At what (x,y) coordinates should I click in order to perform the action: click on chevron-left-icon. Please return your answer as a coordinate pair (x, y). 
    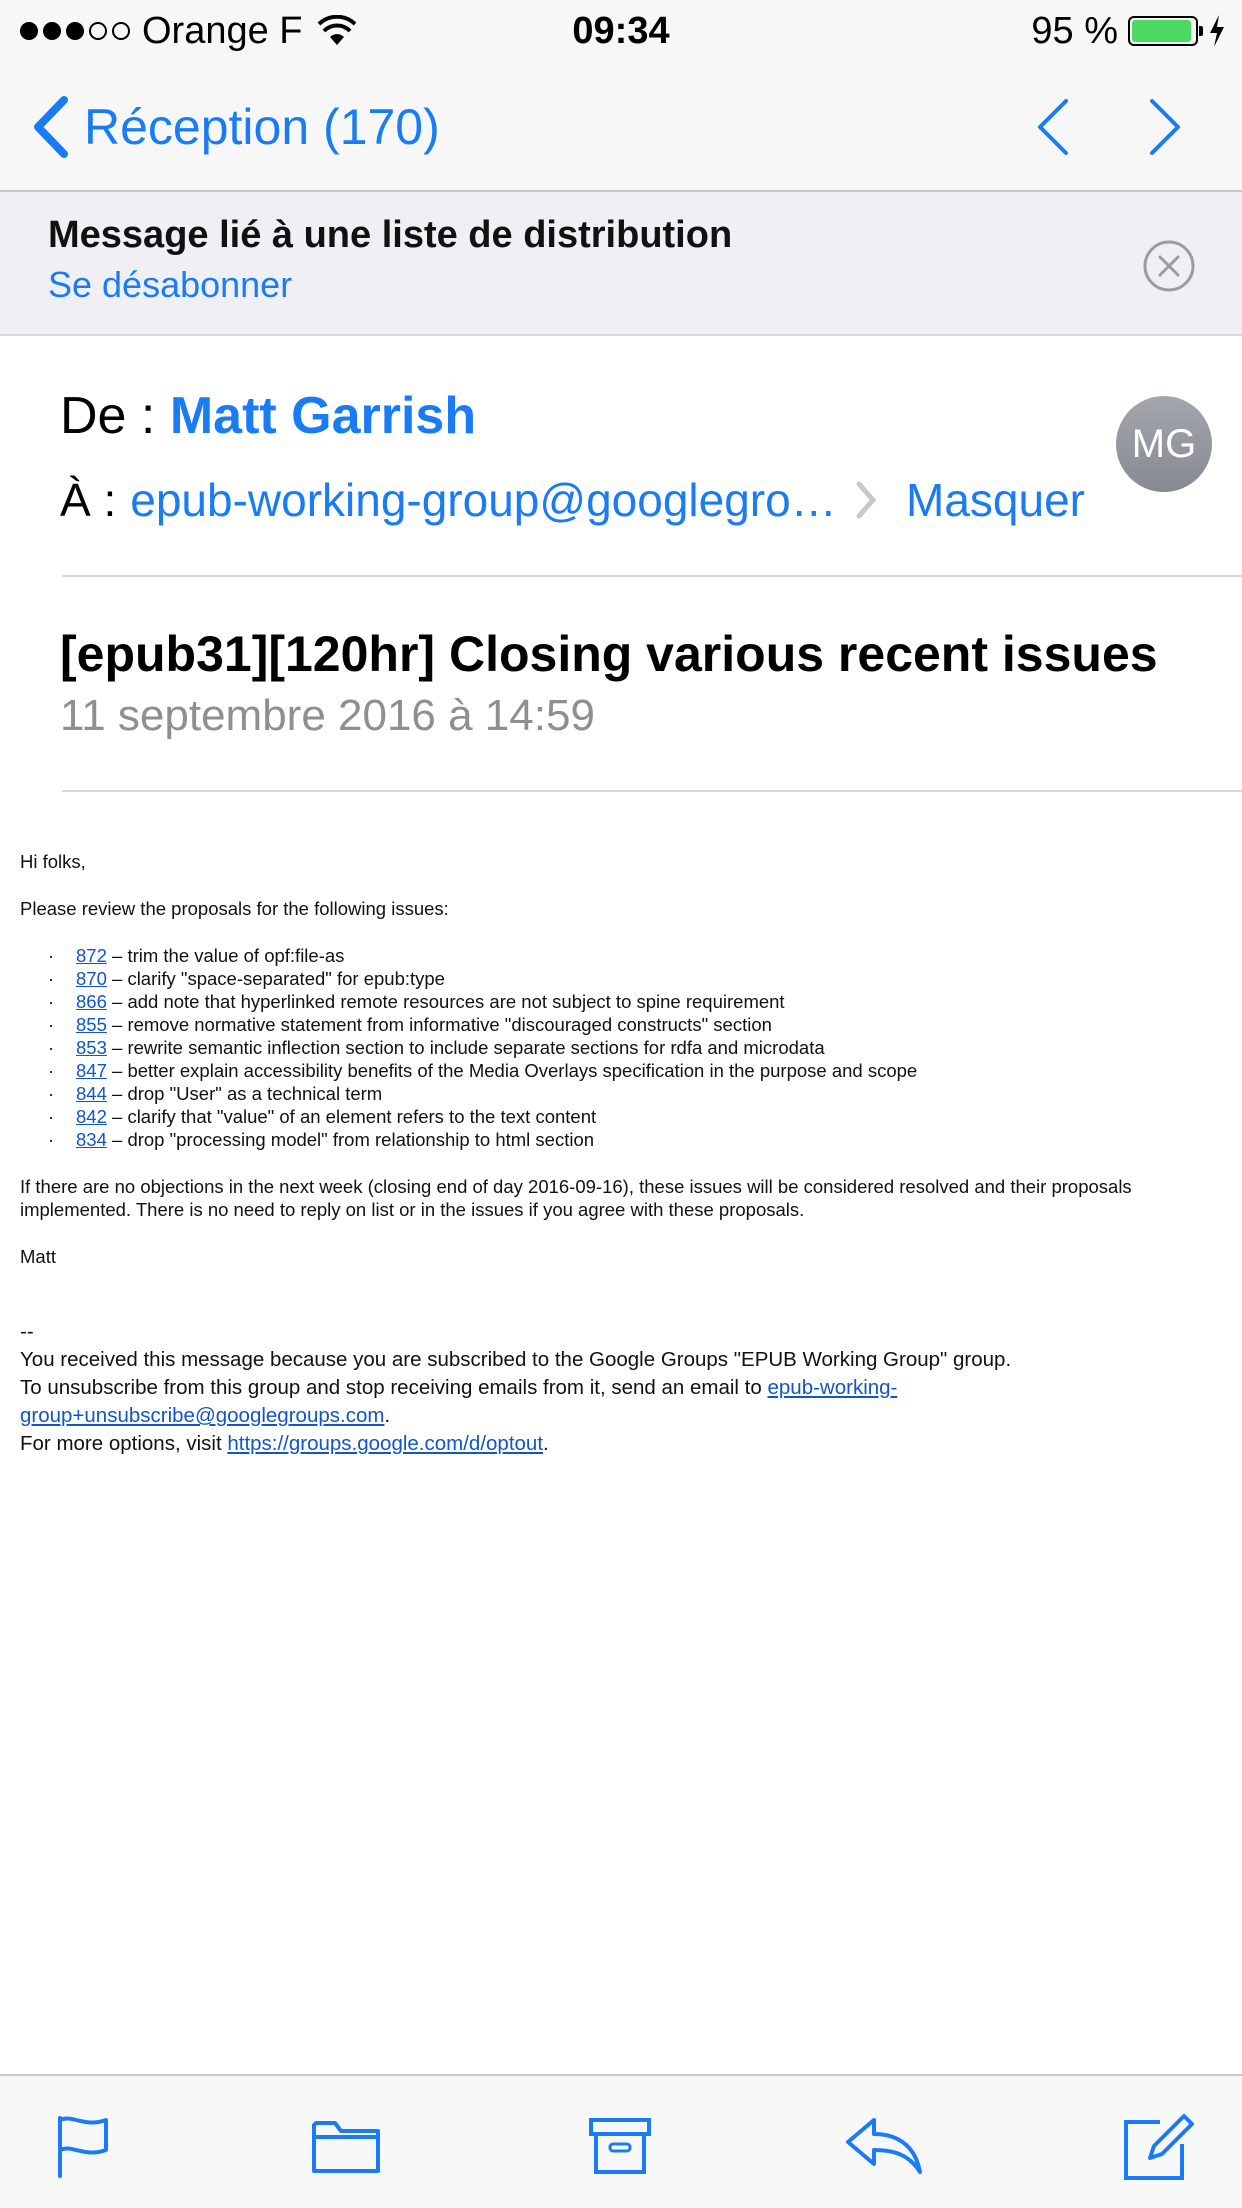
    Looking at the image, I should click on (51, 127).